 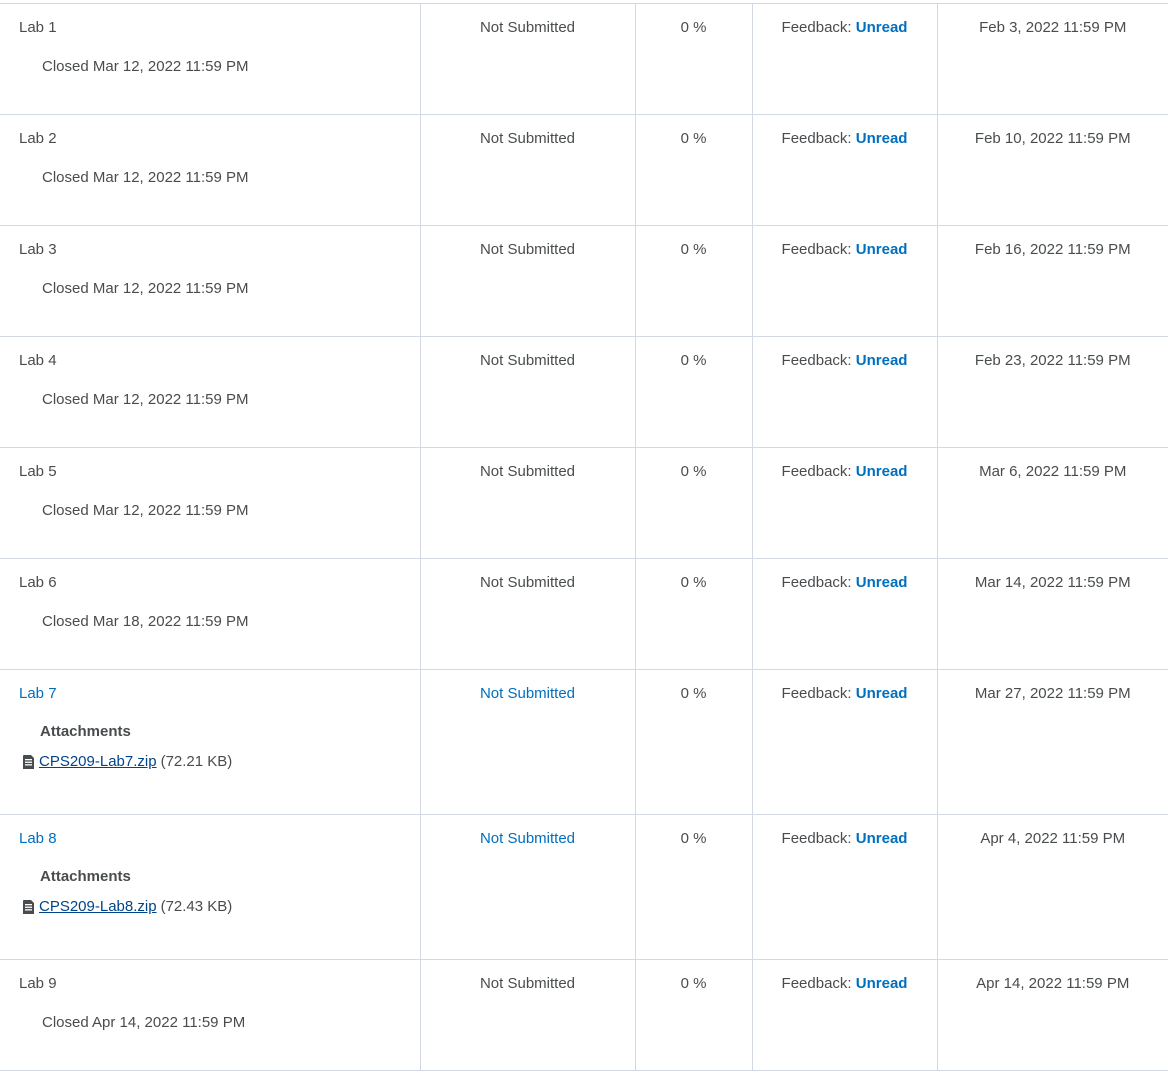 What do you see at coordinates (1053, 471) in the screenshot?
I see `due-date: Mar 6, 2022 11:59 PM` at bounding box center [1053, 471].